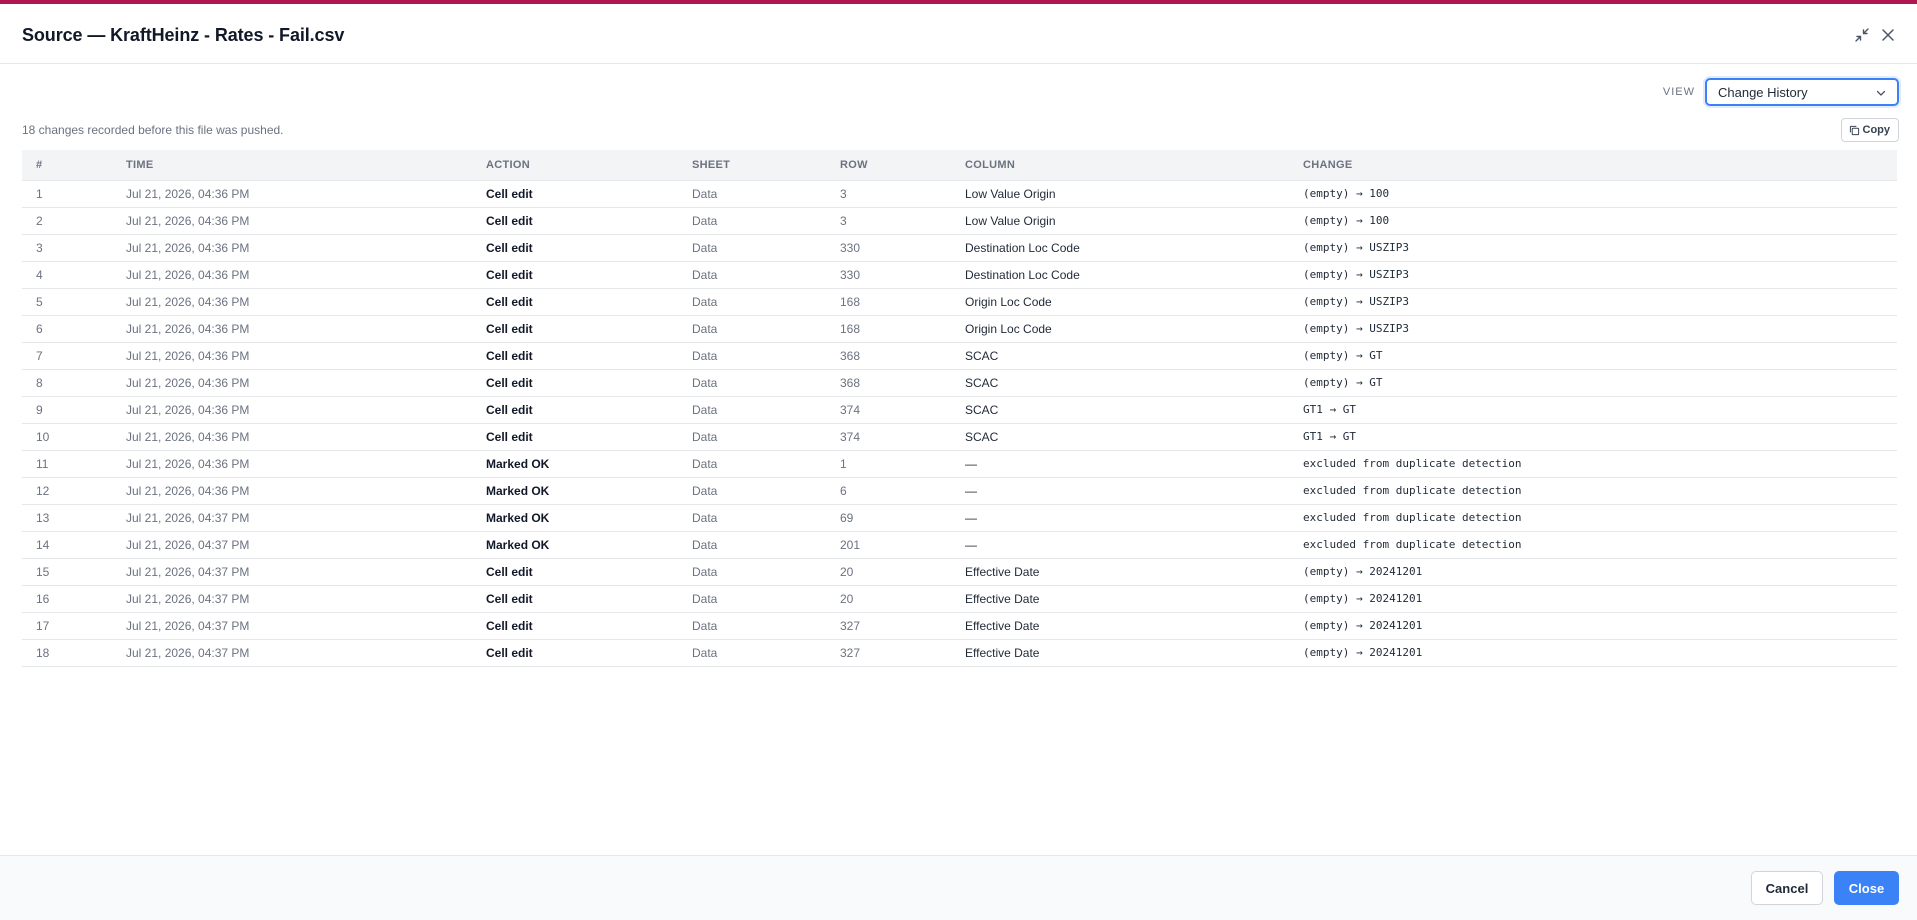 The image size is (1917, 920). I want to click on row-column: Destination Loc Code, so click(1120, 275).